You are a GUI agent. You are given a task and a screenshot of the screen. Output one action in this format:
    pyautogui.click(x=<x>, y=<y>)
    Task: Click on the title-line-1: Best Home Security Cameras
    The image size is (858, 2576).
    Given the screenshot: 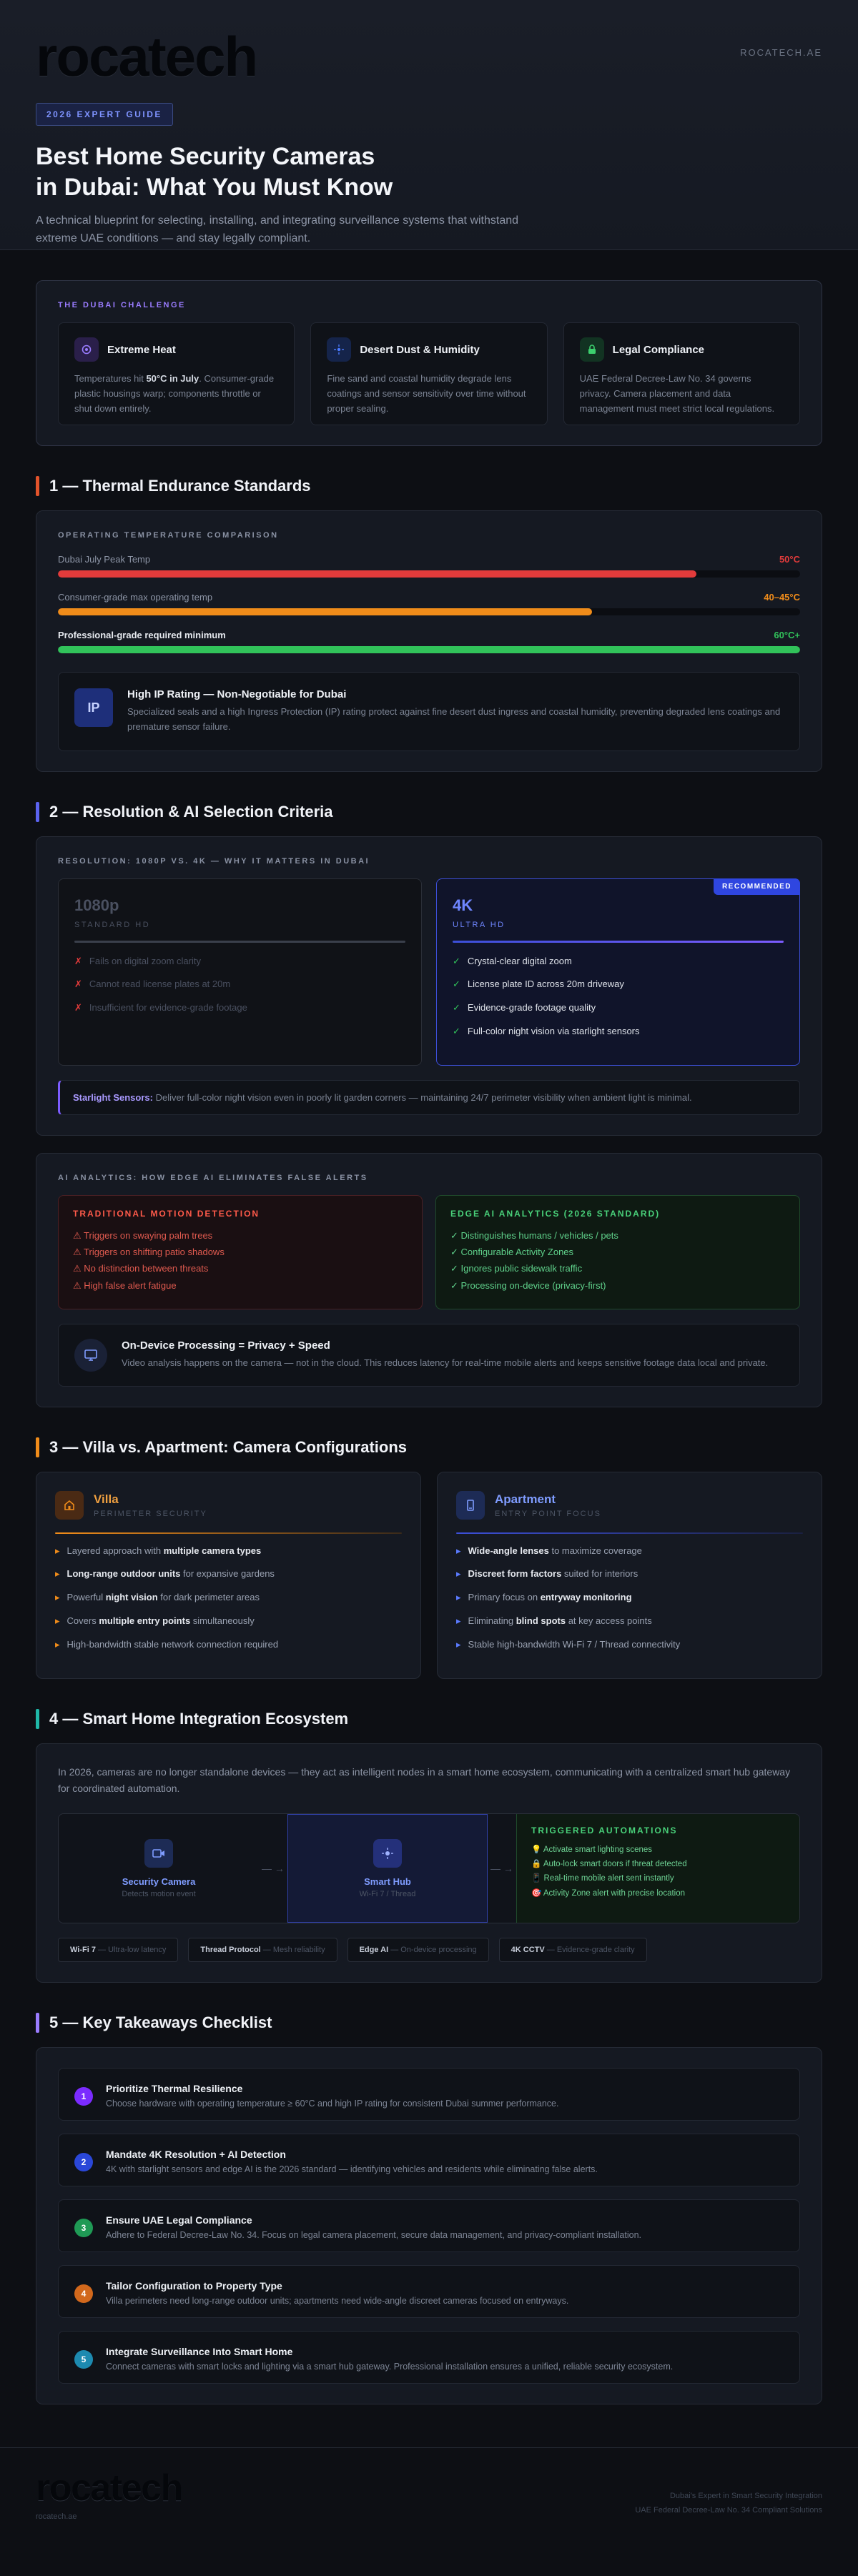 What is the action you would take?
    pyautogui.click(x=205, y=157)
    